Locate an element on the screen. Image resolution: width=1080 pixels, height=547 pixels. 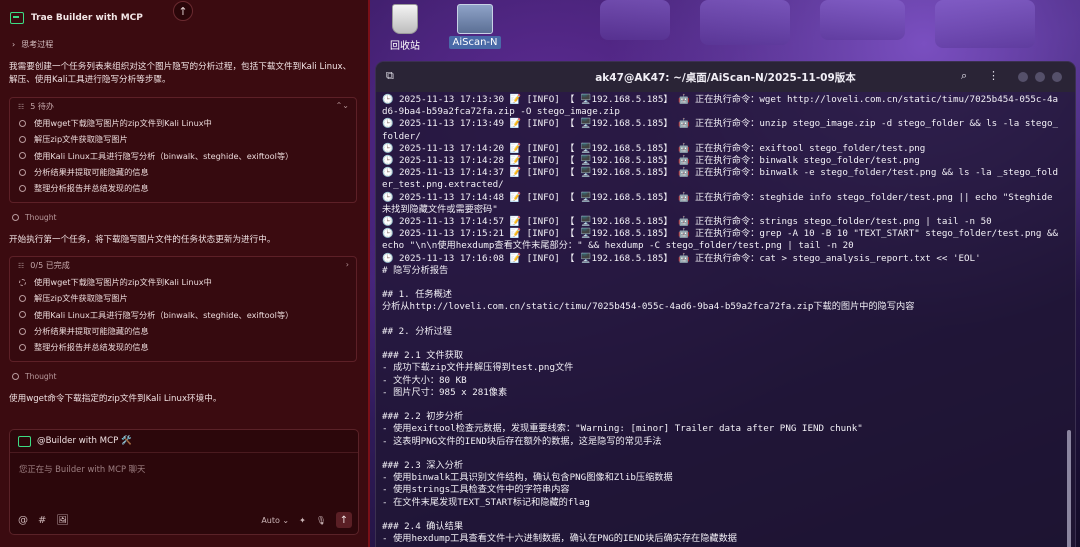
chat-actions: Auto ⌄ ✦ 🎙 ↑ is located at coordinates (306, 520).